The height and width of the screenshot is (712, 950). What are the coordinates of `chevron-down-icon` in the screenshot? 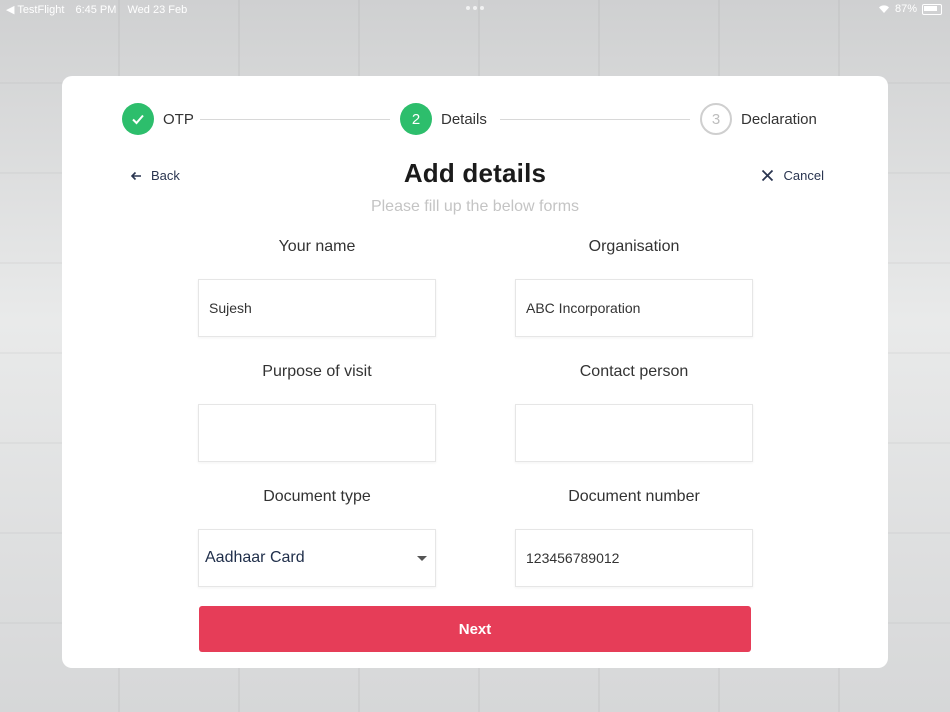 It's located at (422, 558).